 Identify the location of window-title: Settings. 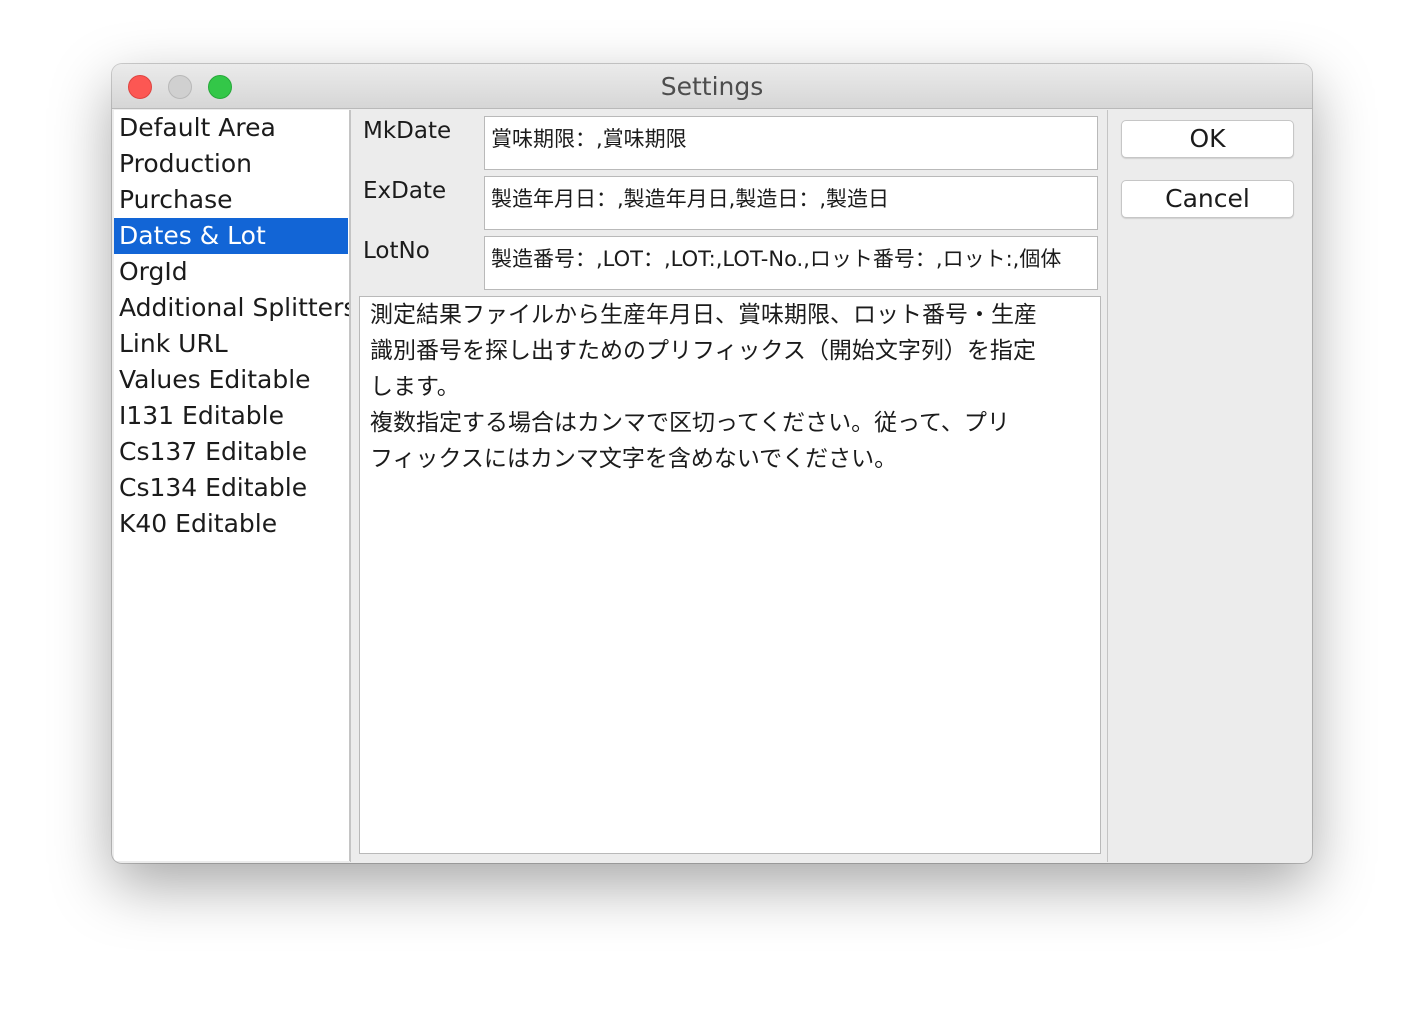
(712, 86).